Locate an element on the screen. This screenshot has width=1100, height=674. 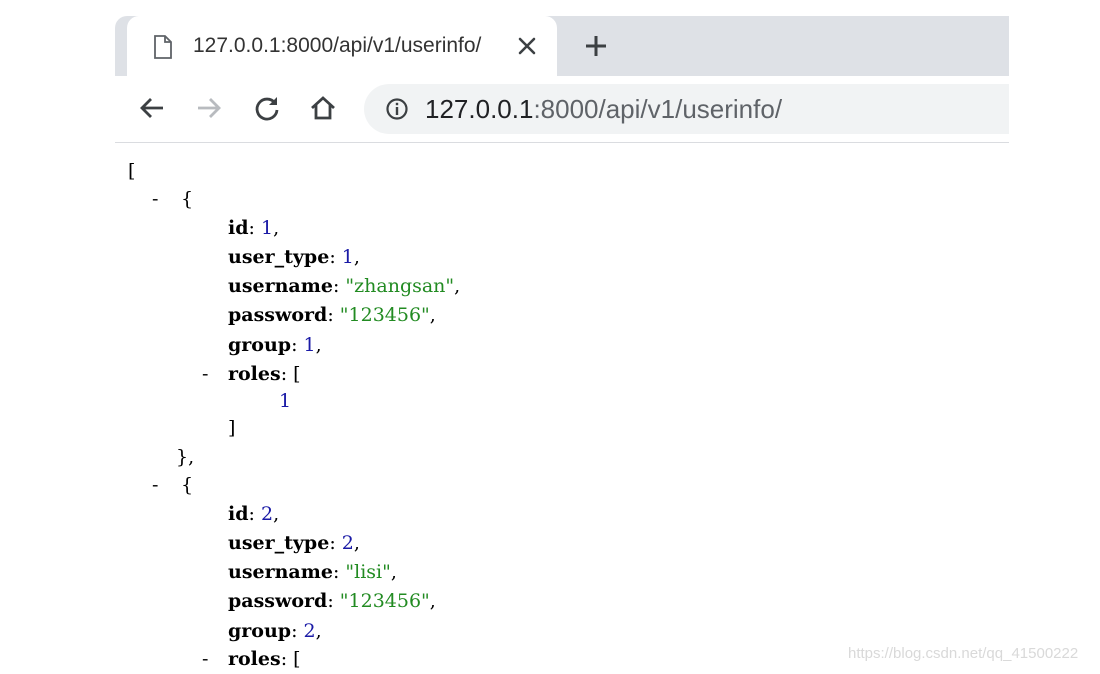
json-field: group: 1, is located at coordinates (275, 345).